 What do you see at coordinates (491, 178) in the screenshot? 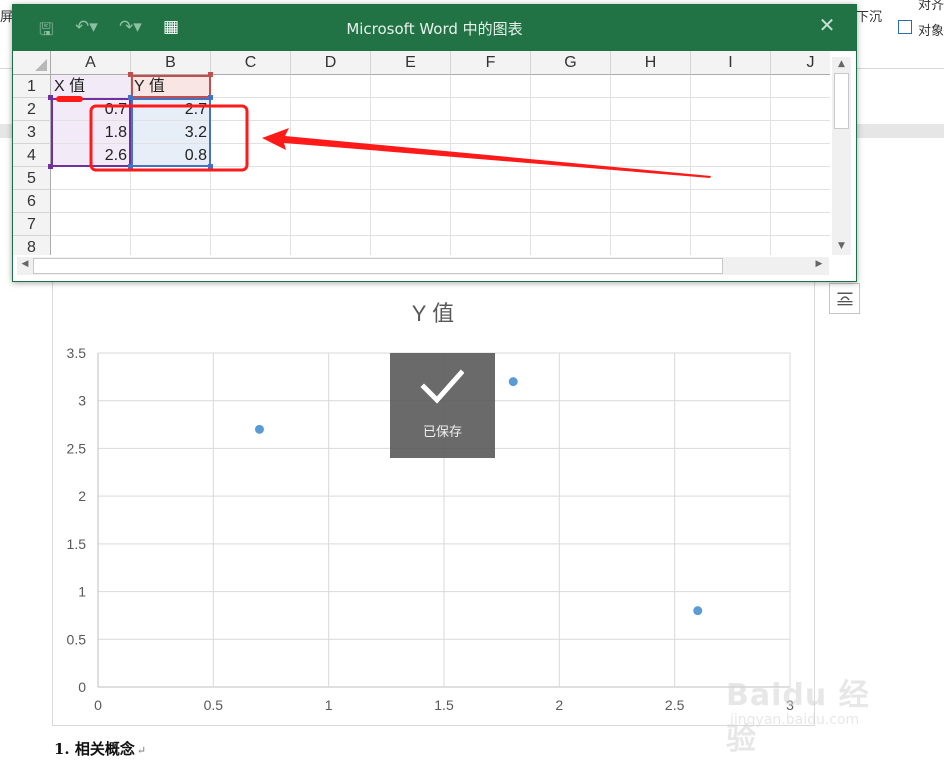
I see `cell-f5` at bounding box center [491, 178].